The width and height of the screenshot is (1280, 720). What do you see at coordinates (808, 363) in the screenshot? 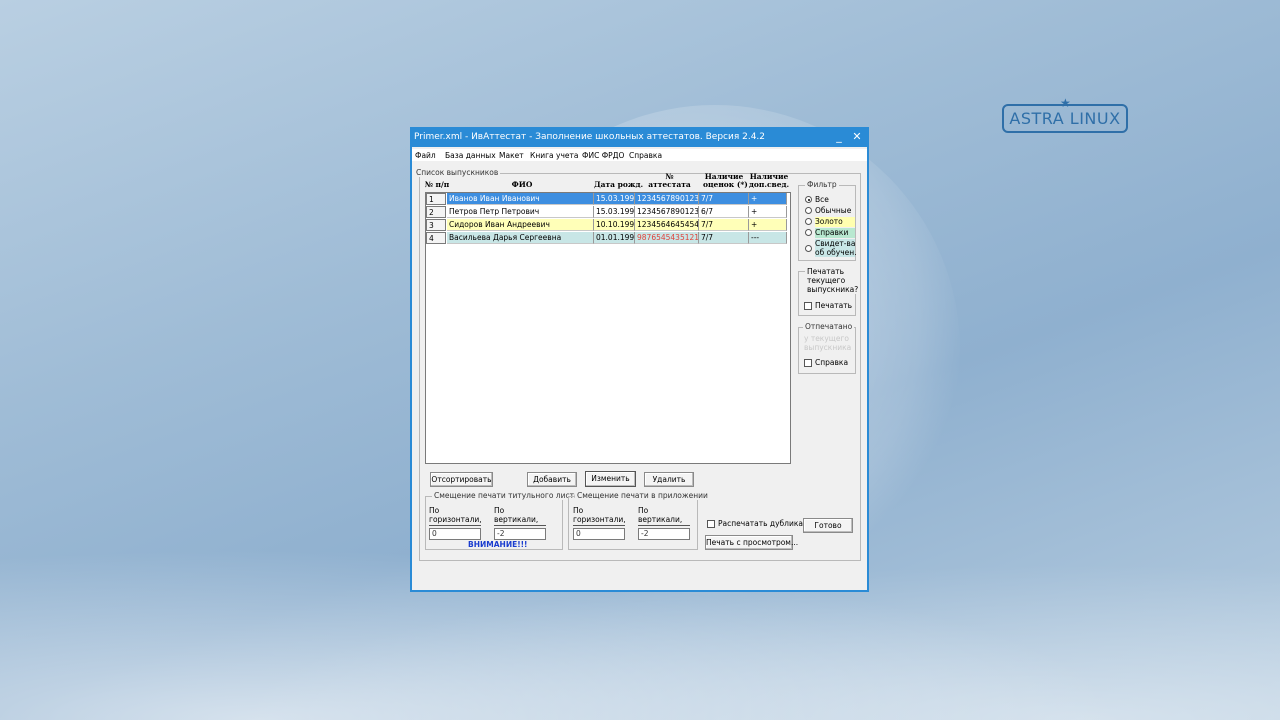
I see `reference-checkbox` at bounding box center [808, 363].